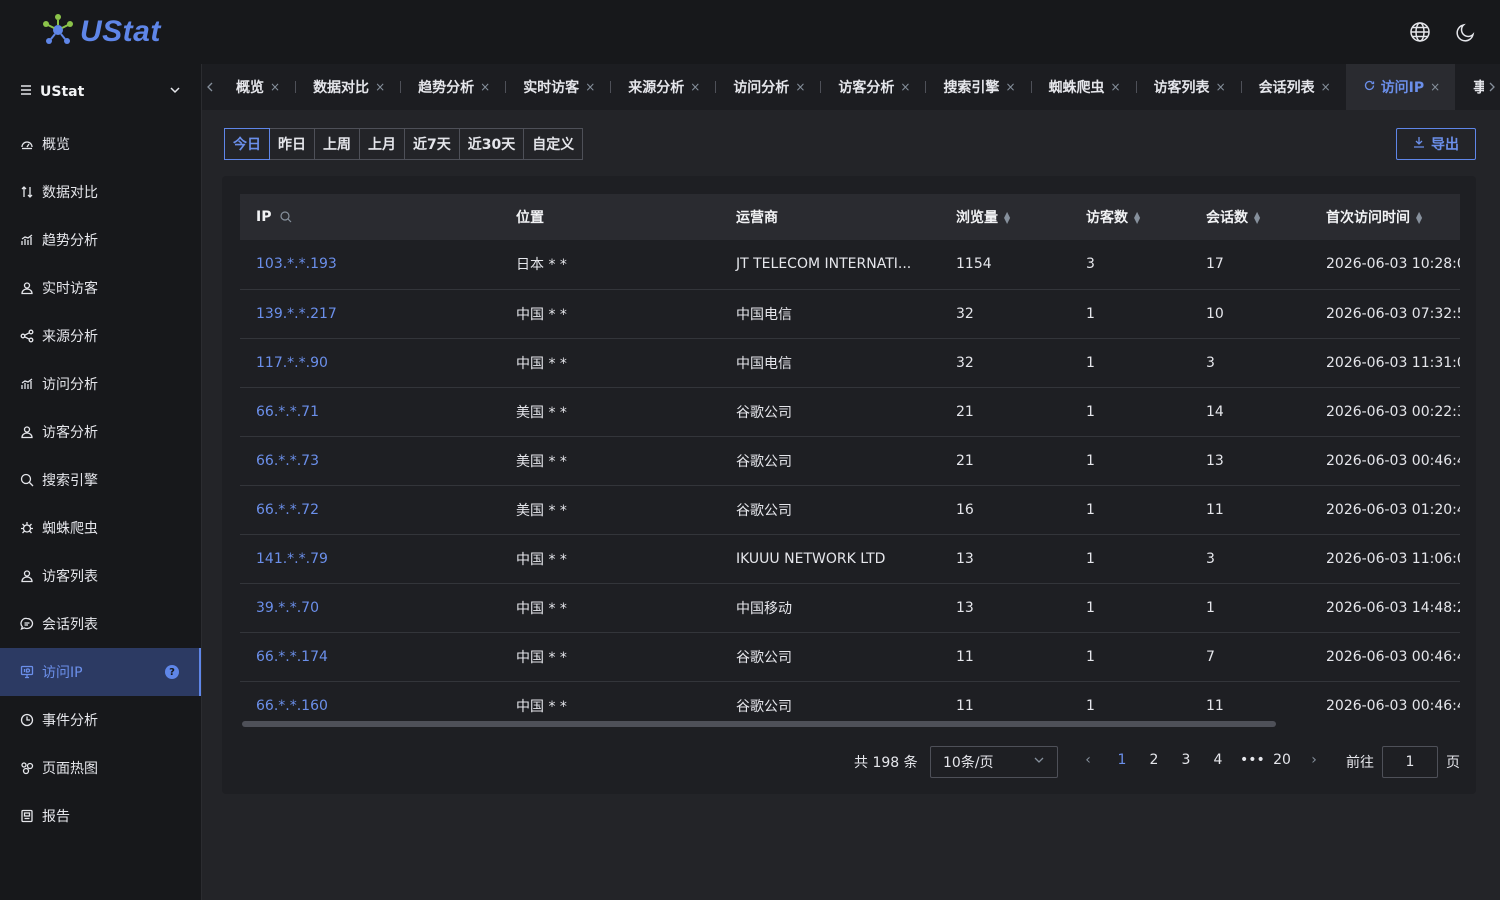 This screenshot has width=1500, height=900. What do you see at coordinates (172, 672) in the screenshot?
I see `help-icon: ?` at bounding box center [172, 672].